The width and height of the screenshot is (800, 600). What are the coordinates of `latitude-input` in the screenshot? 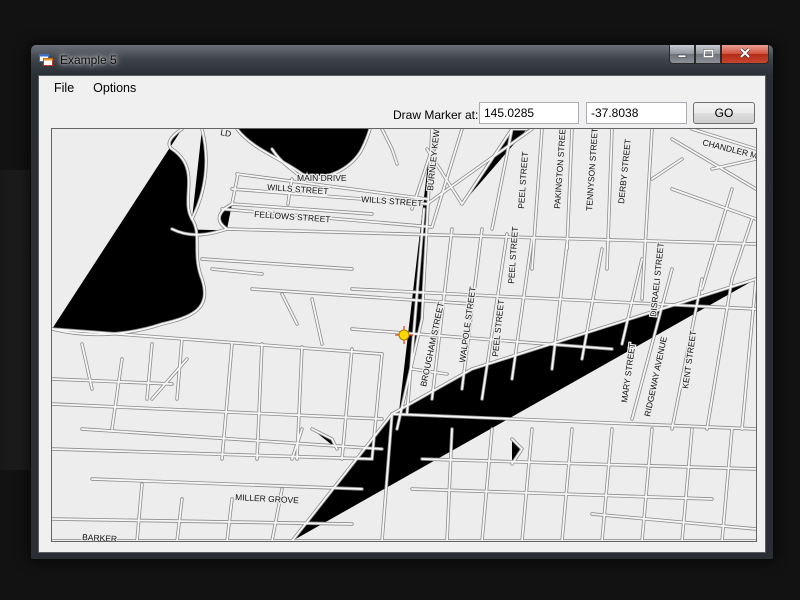 It's located at (636, 113).